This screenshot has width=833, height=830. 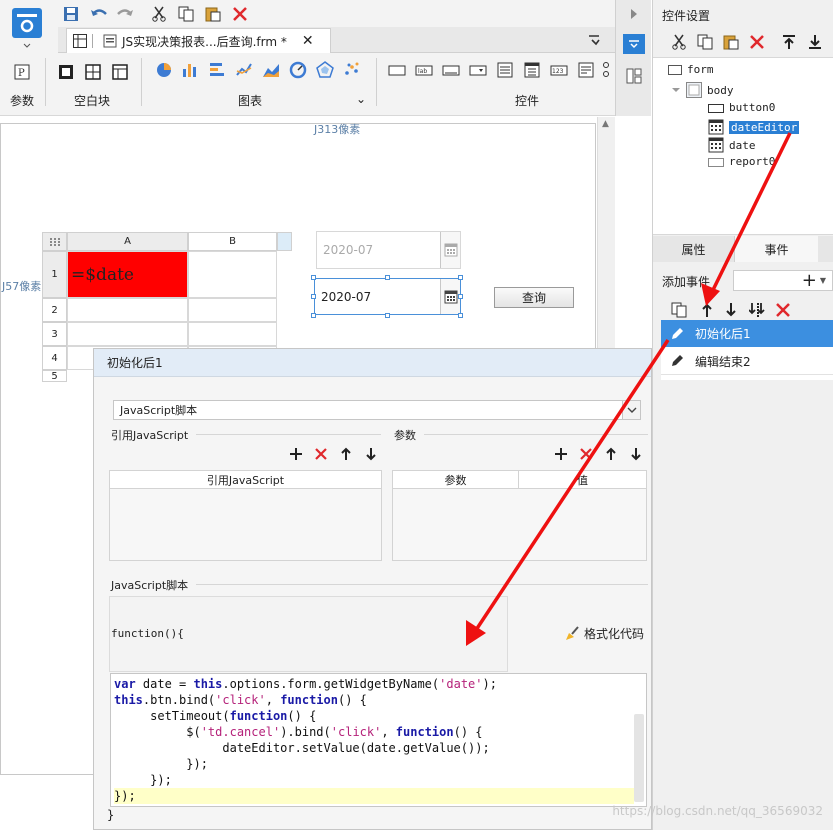 I want to click on area-chart-icon, so click(x=271, y=70).